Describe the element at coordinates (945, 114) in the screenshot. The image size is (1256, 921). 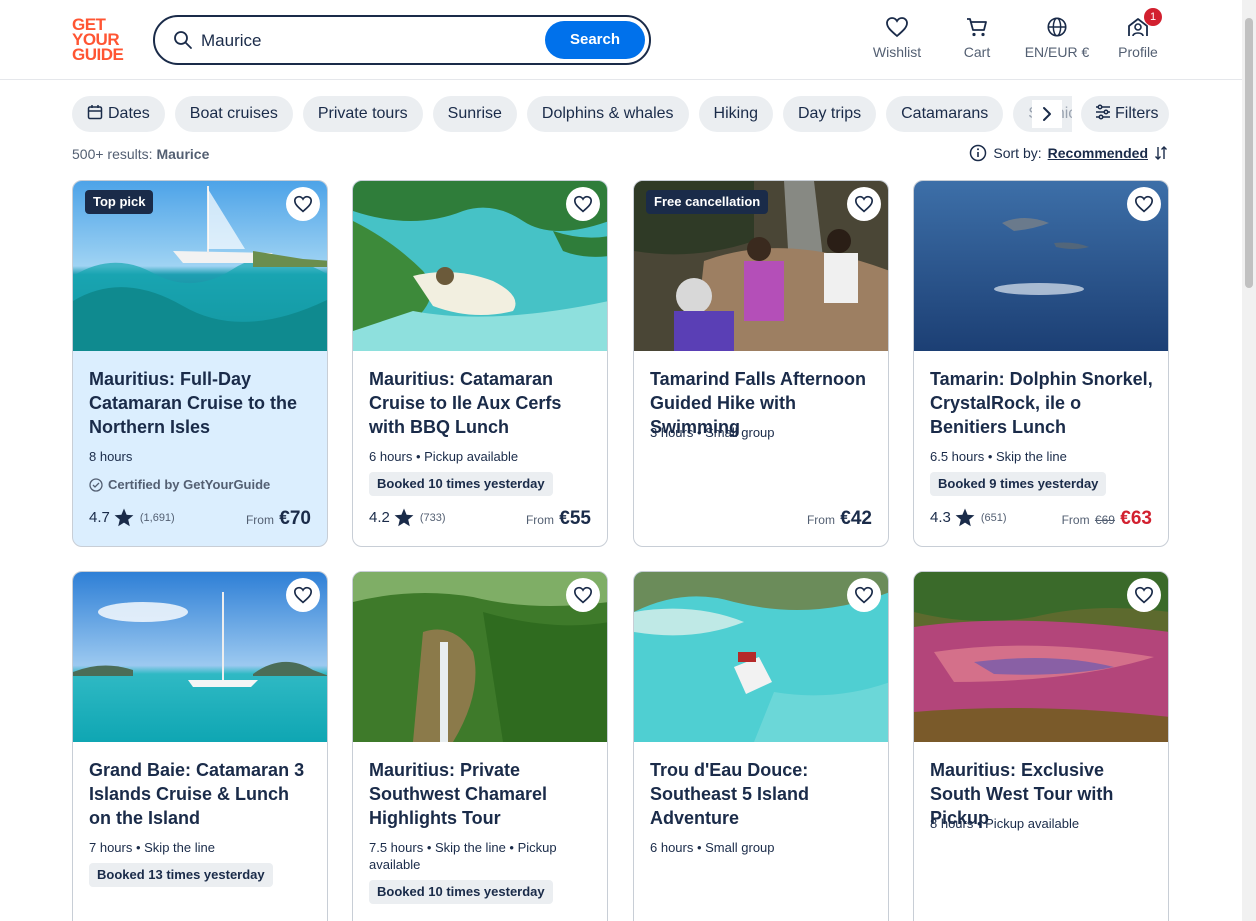
I see `chip-catamarans: Catamarans` at that location.